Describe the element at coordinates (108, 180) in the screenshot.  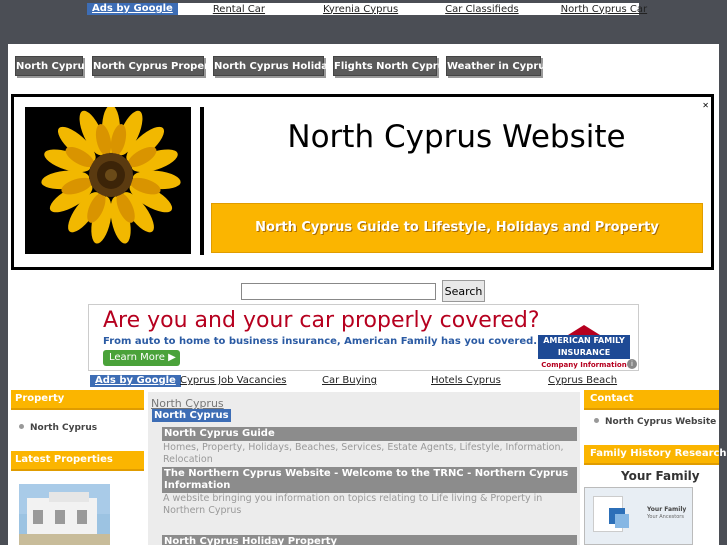
I see `sunflower-image` at that location.